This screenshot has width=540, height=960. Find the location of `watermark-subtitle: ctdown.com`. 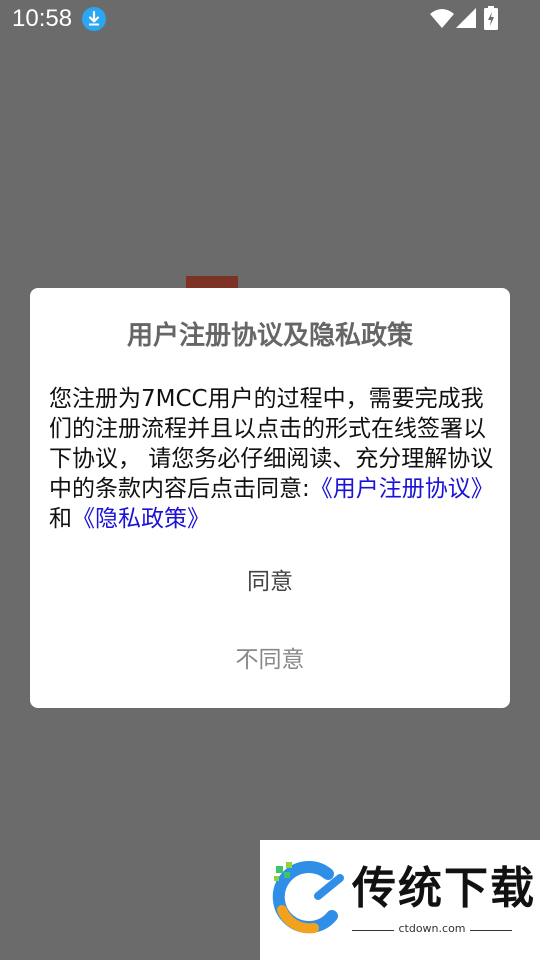

watermark-subtitle: ctdown.com is located at coordinates (432, 928).